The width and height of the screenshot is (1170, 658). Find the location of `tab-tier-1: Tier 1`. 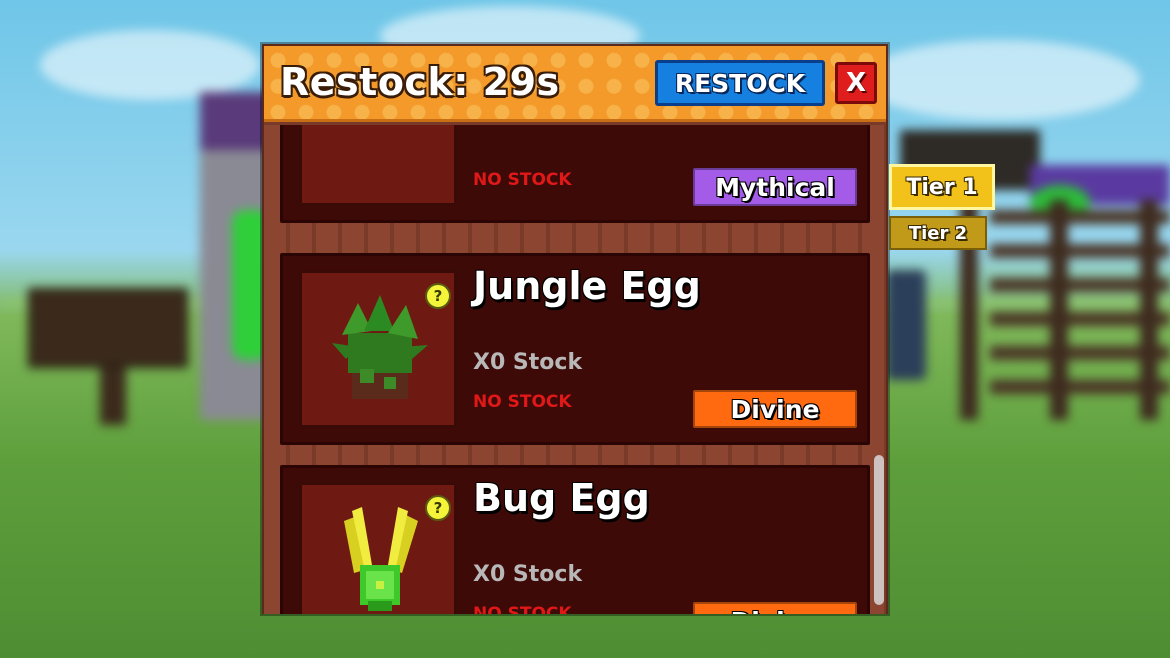

tab-tier-1: Tier 1 is located at coordinates (942, 187).